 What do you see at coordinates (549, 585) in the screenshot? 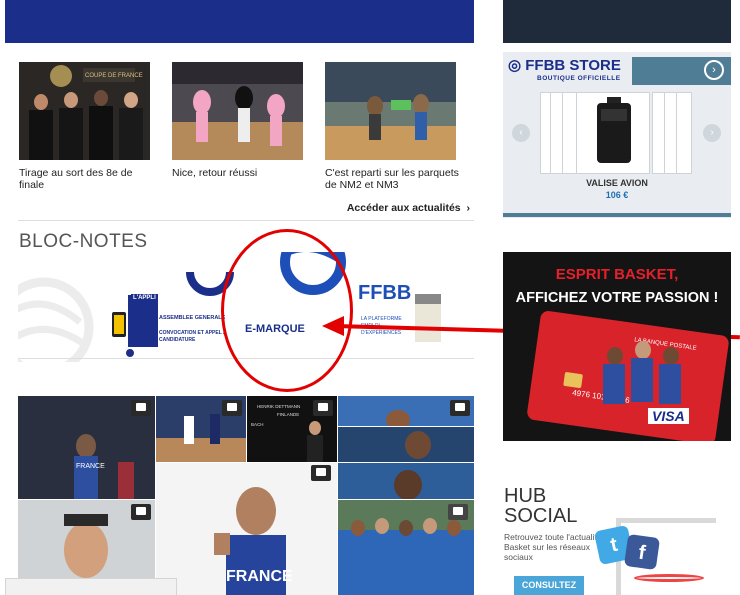
I see `hub-consult-button: CONSULTEZ` at bounding box center [549, 585].